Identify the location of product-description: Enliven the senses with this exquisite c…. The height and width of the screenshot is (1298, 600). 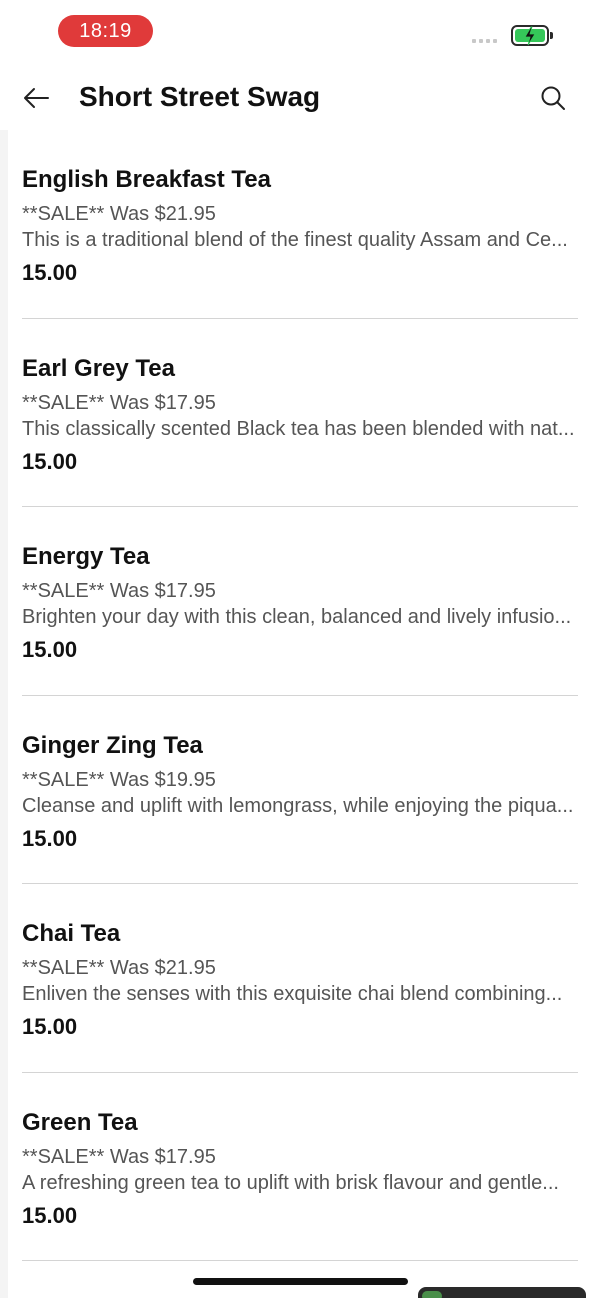
(292, 994).